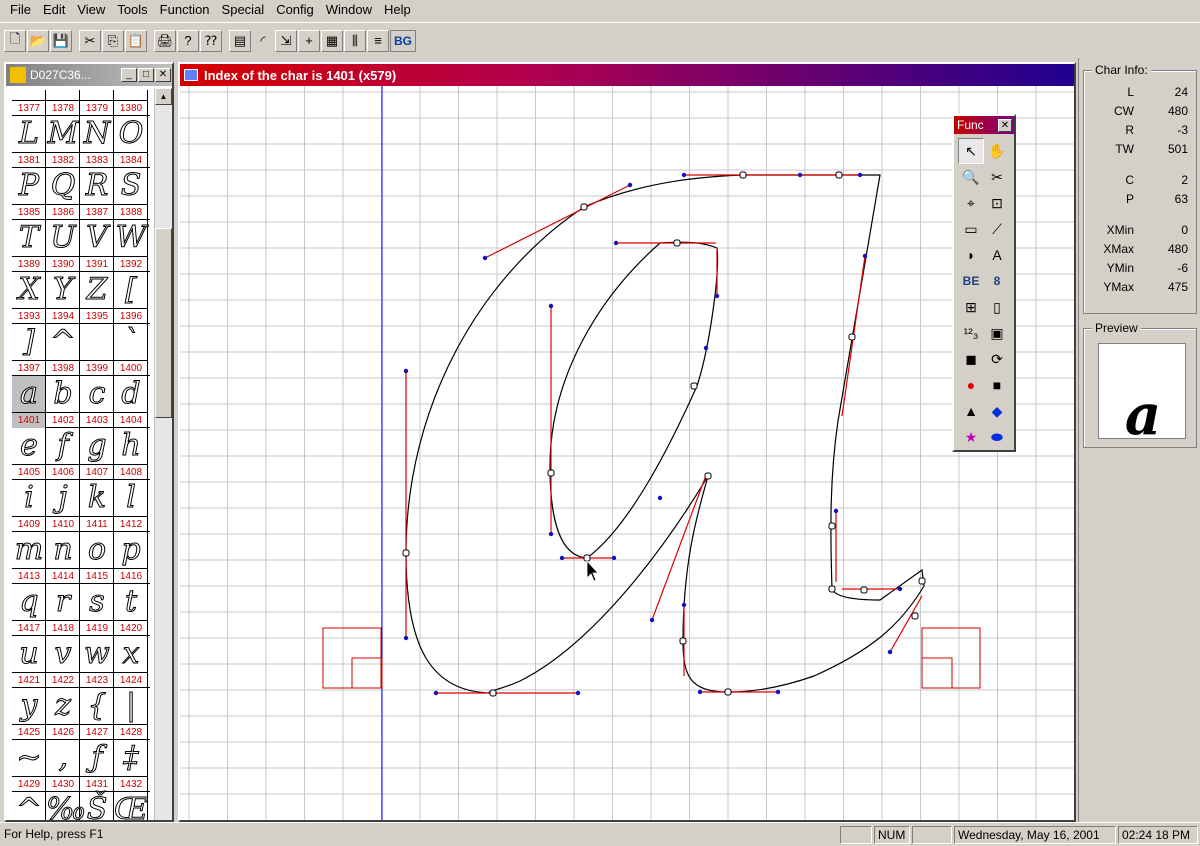  Describe the element at coordinates (971, 229) in the screenshot. I see `ruler-icon: ▭` at that location.